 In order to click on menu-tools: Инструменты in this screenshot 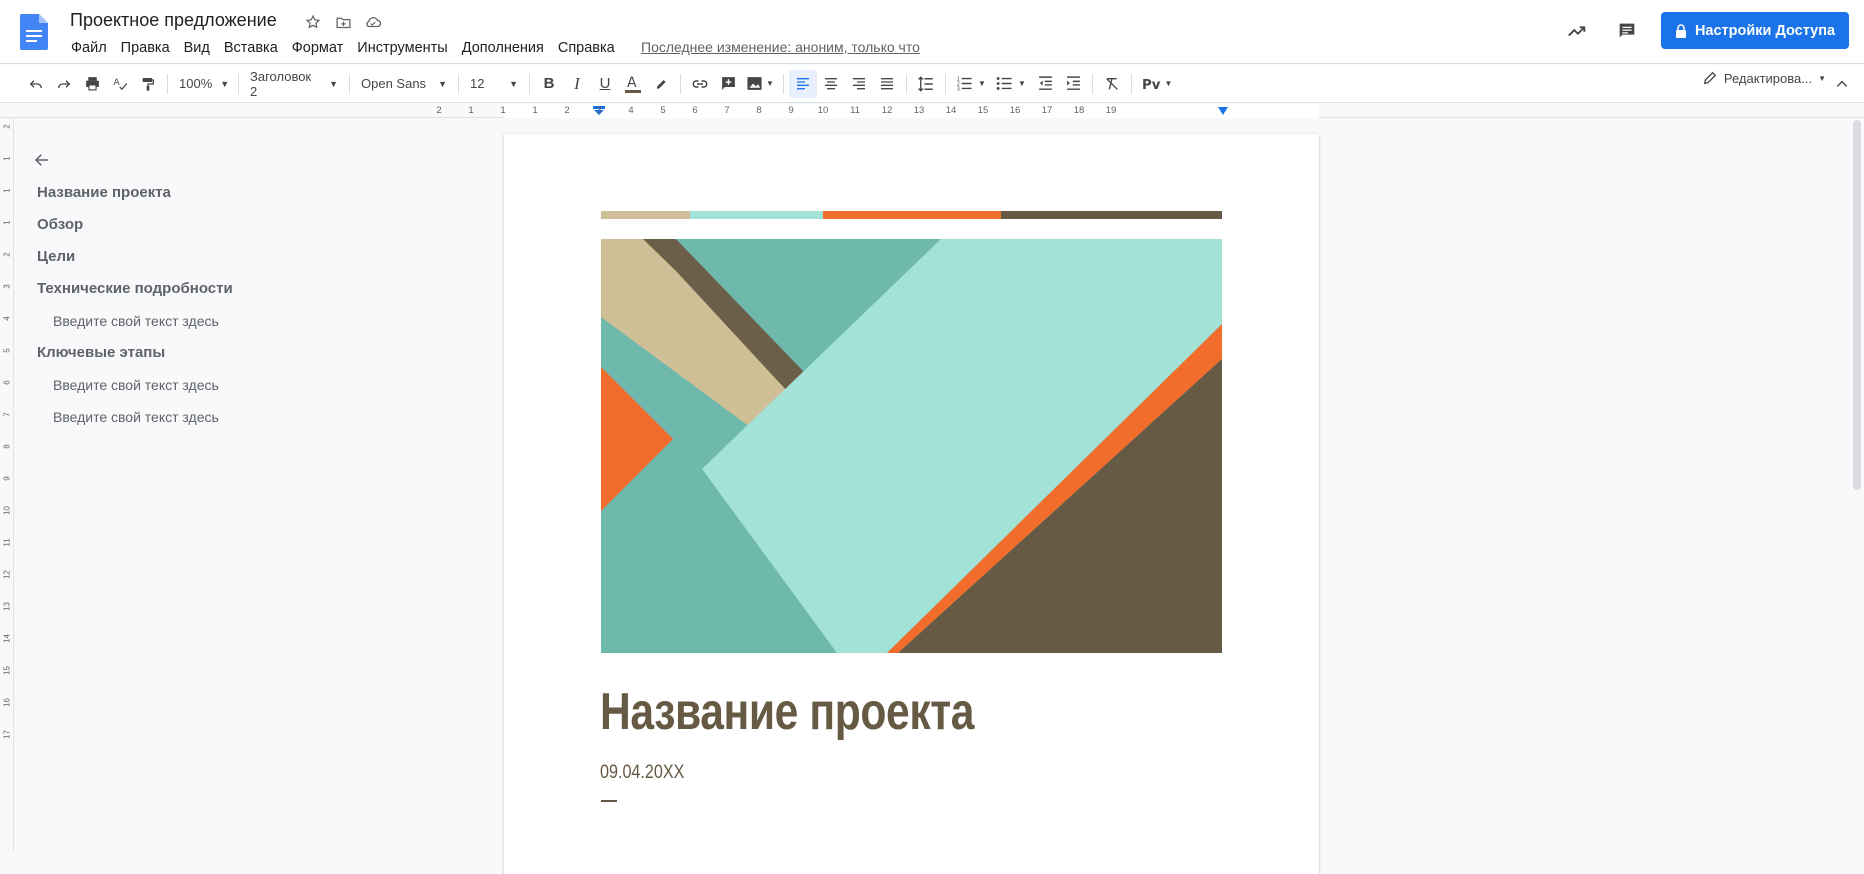, I will do `click(402, 48)`.